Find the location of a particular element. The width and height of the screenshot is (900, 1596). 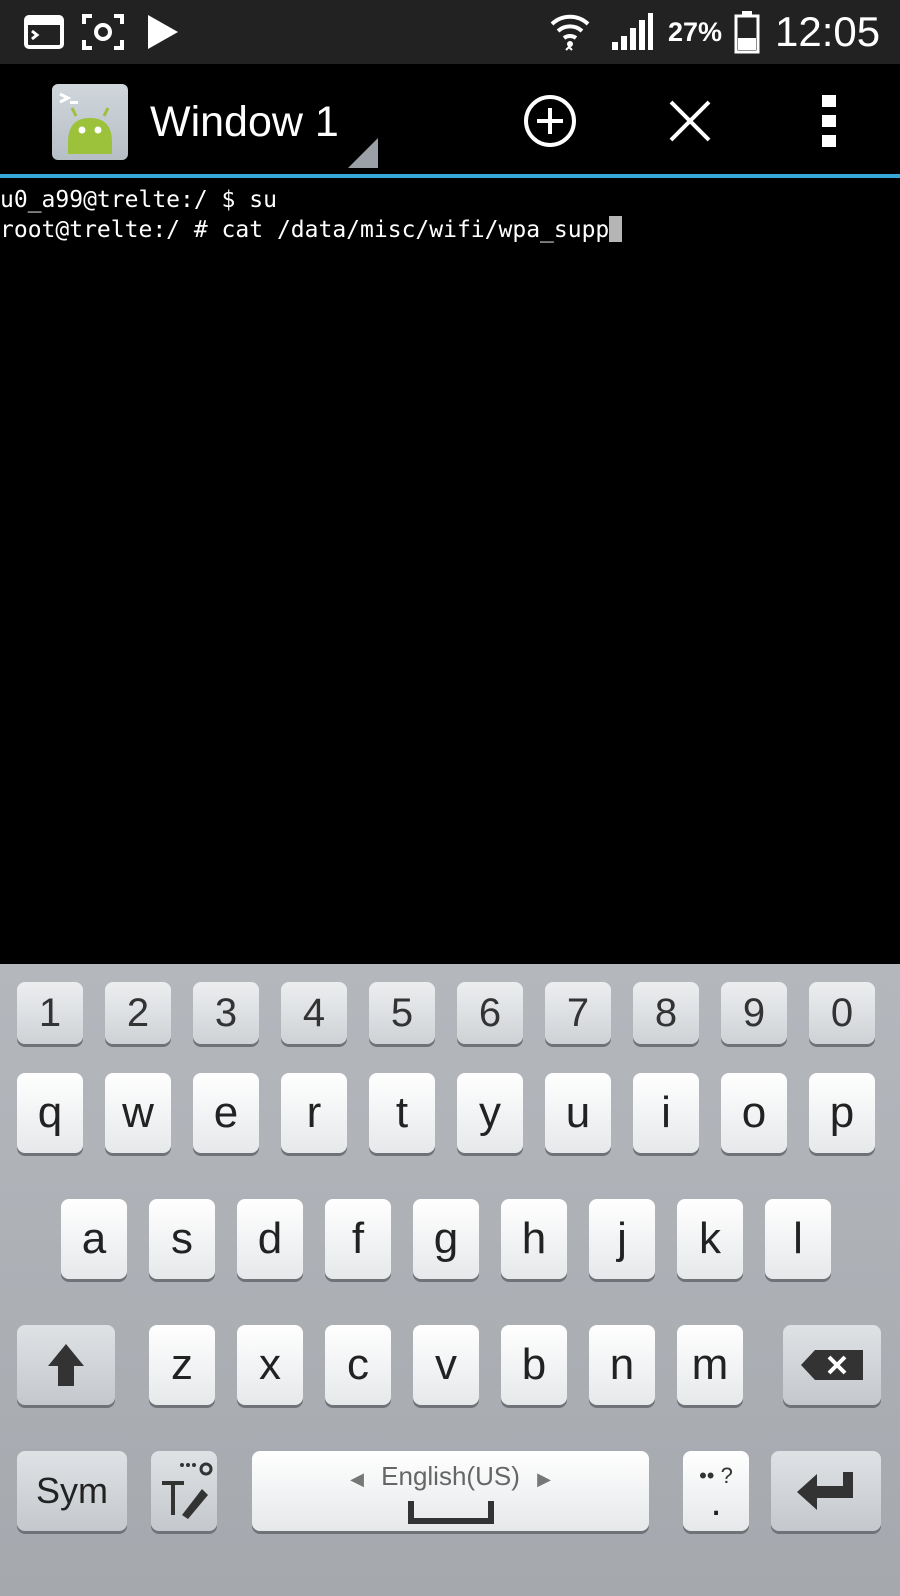

key-i: i is located at coordinates (666, 1113).